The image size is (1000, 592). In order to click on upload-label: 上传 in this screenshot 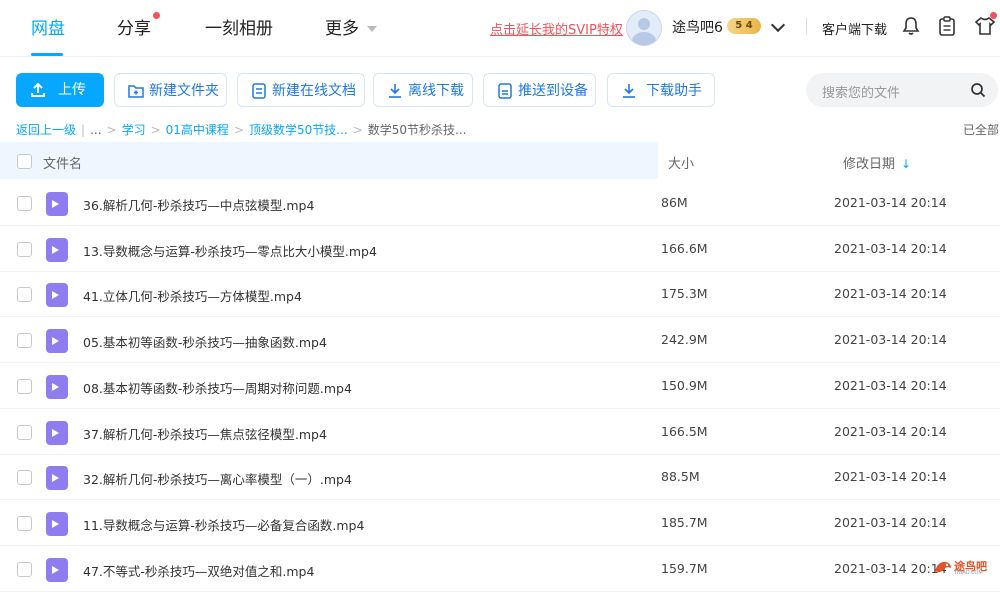, I will do `click(72, 90)`.